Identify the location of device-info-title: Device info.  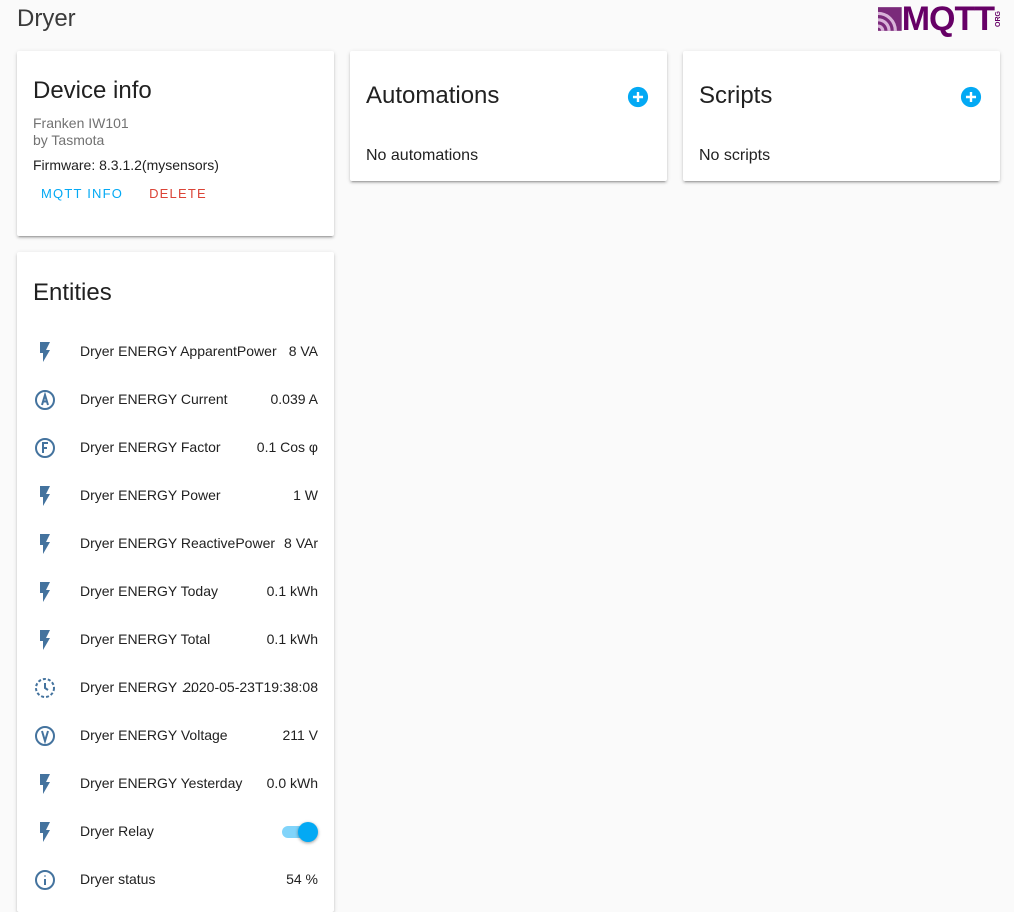
(92, 90).